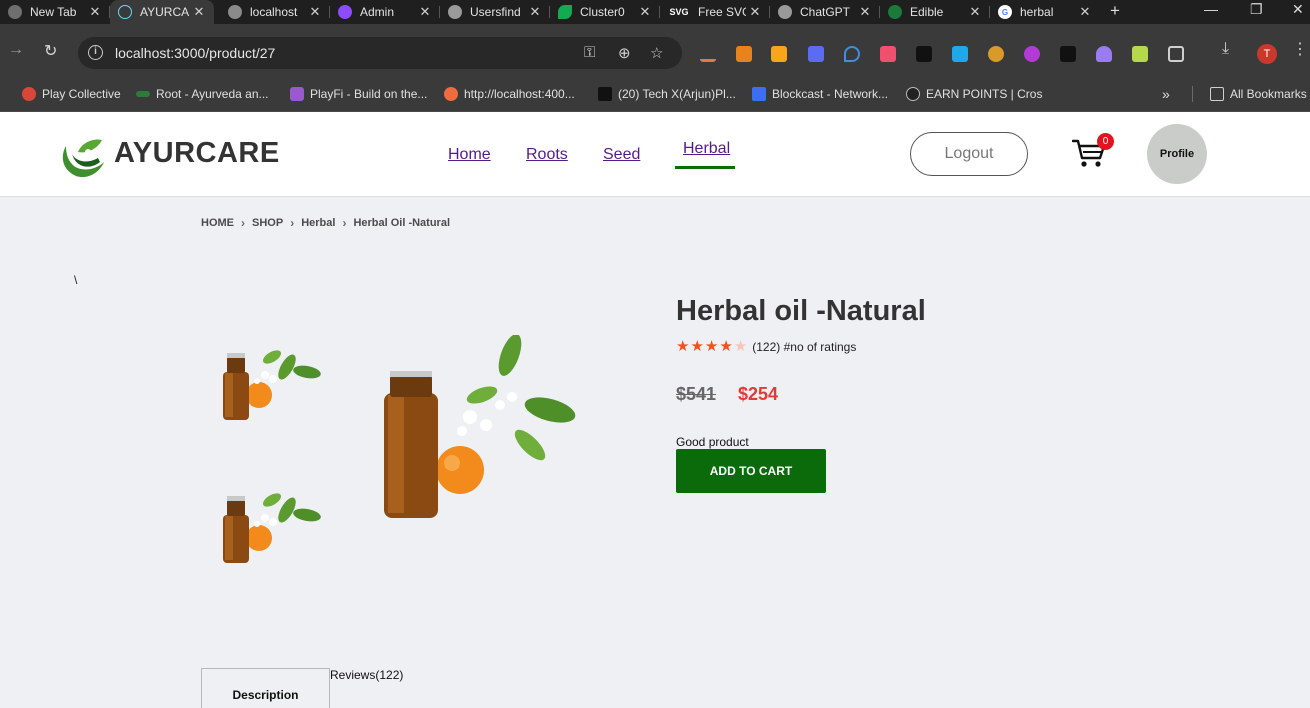 This screenshot has width=1310, height=708. I want to click on kebab-menu-icon: ⋮, so click(1300, 49).